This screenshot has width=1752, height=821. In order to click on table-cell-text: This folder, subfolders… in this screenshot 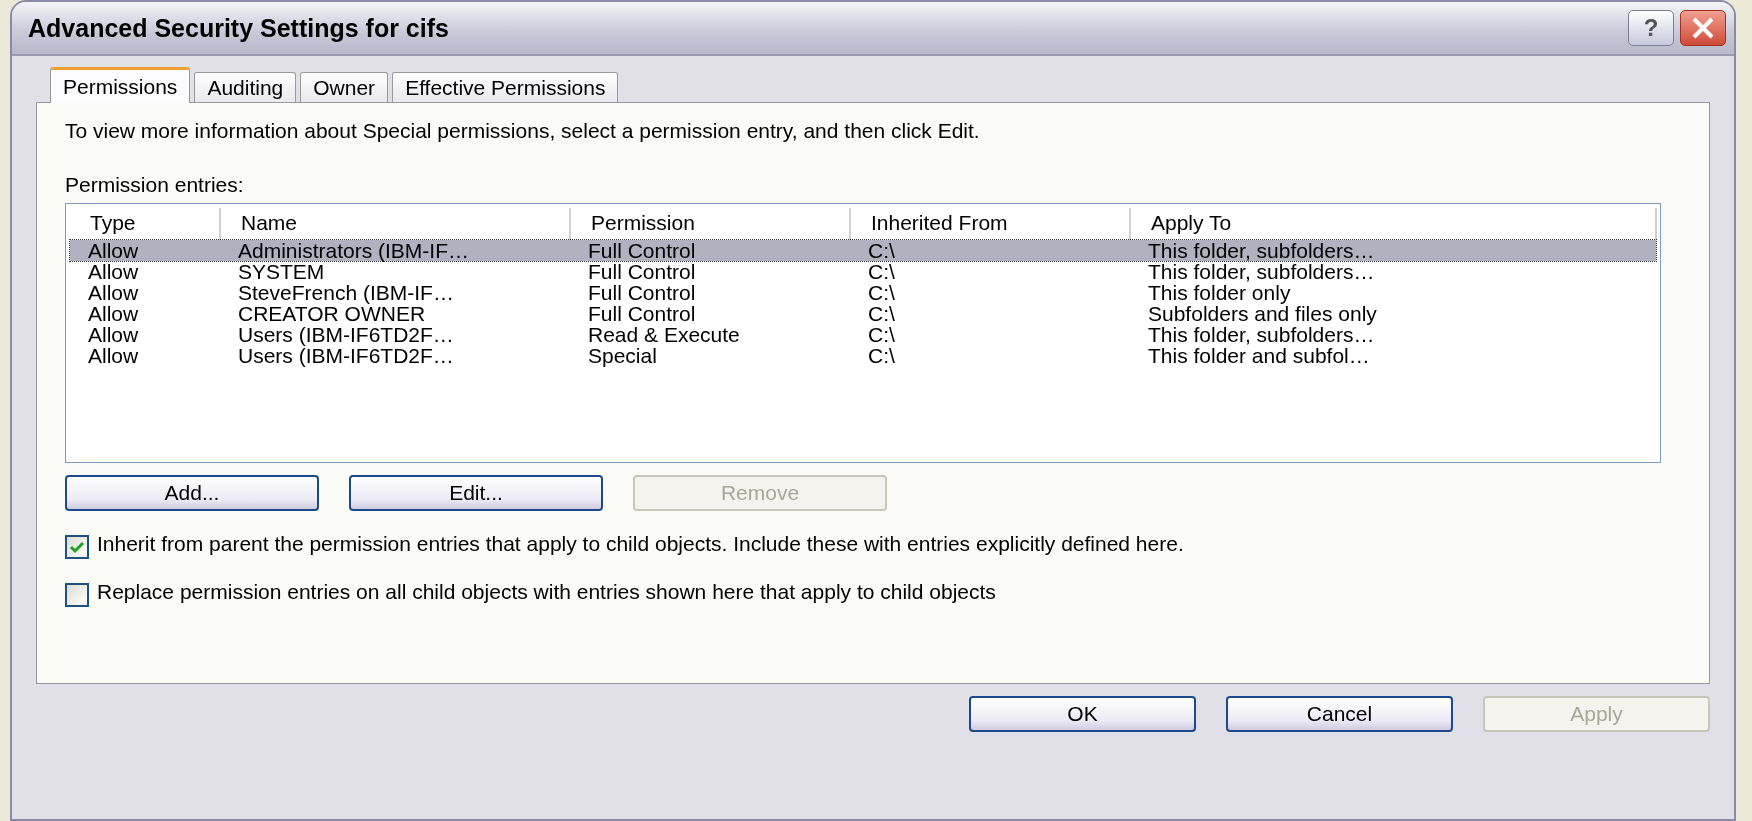, I will do `click(1261, 334)`.